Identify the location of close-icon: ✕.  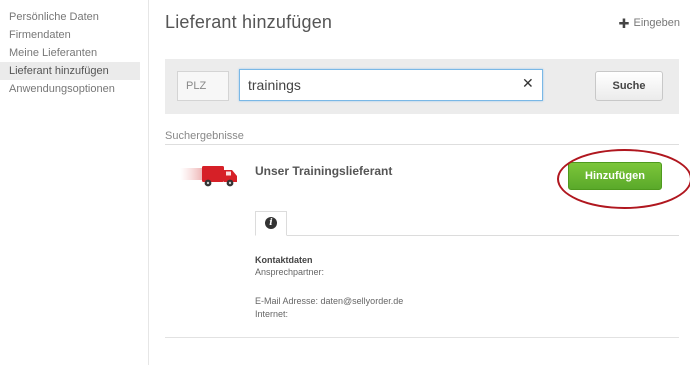
(528, 83).